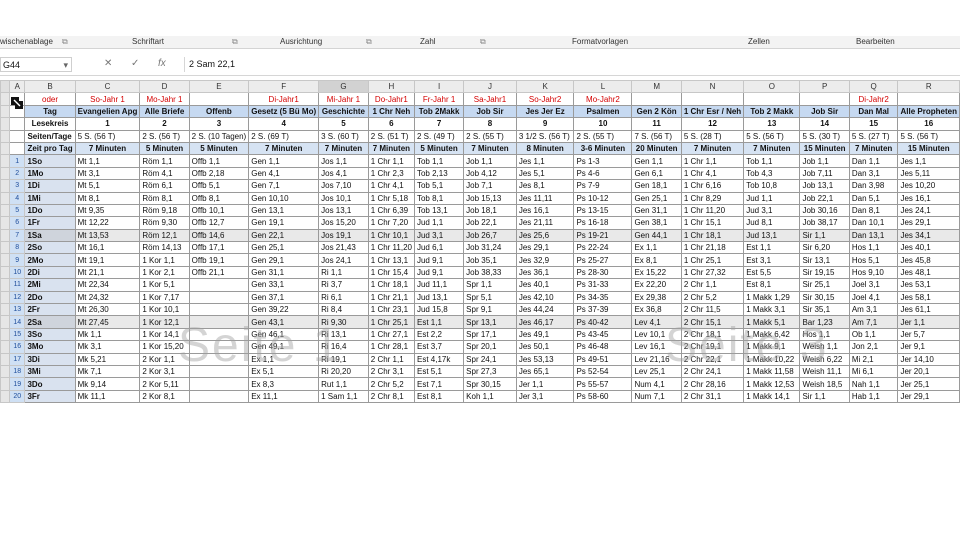 The height and width of the screenshot is (540, 960). What do you see at coordinates (772, 322) in the screenshot?
I see `data-cell: 1 Makk 5,1` at bounding box center [772, 322].